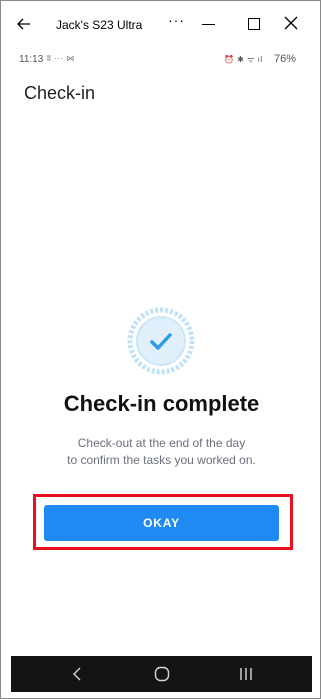 This screenshot has width=321, height=699. What do you see at coordinates (285, 59) in the screenshot?
I see `battery-level: 76%` at bounding box center [285, 59].